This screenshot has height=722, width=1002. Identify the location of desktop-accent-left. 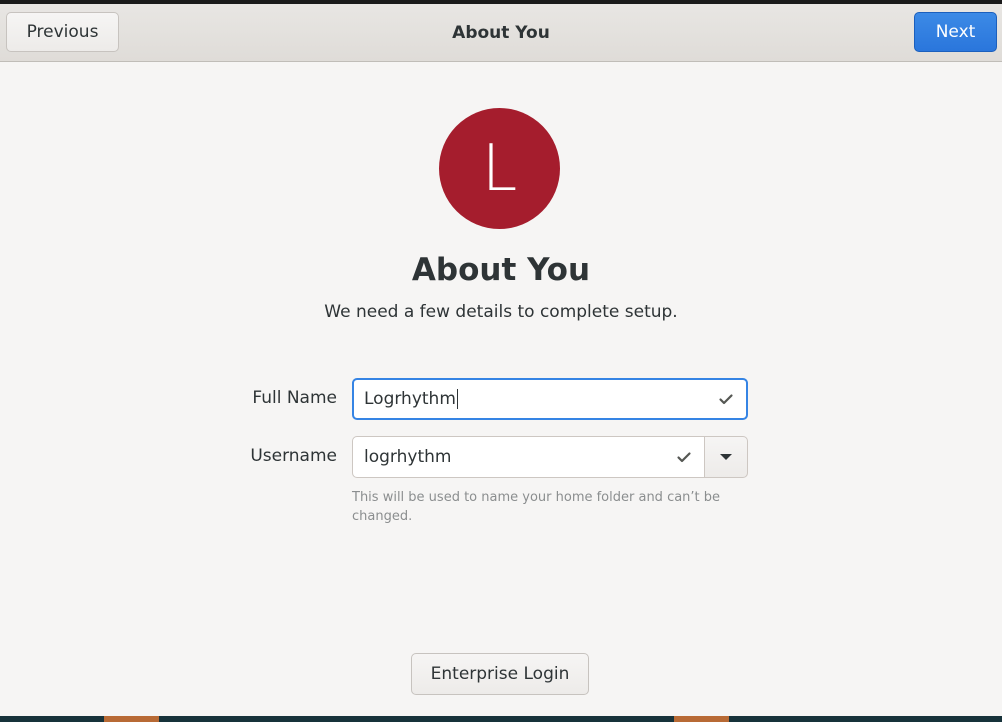
(131, 719).